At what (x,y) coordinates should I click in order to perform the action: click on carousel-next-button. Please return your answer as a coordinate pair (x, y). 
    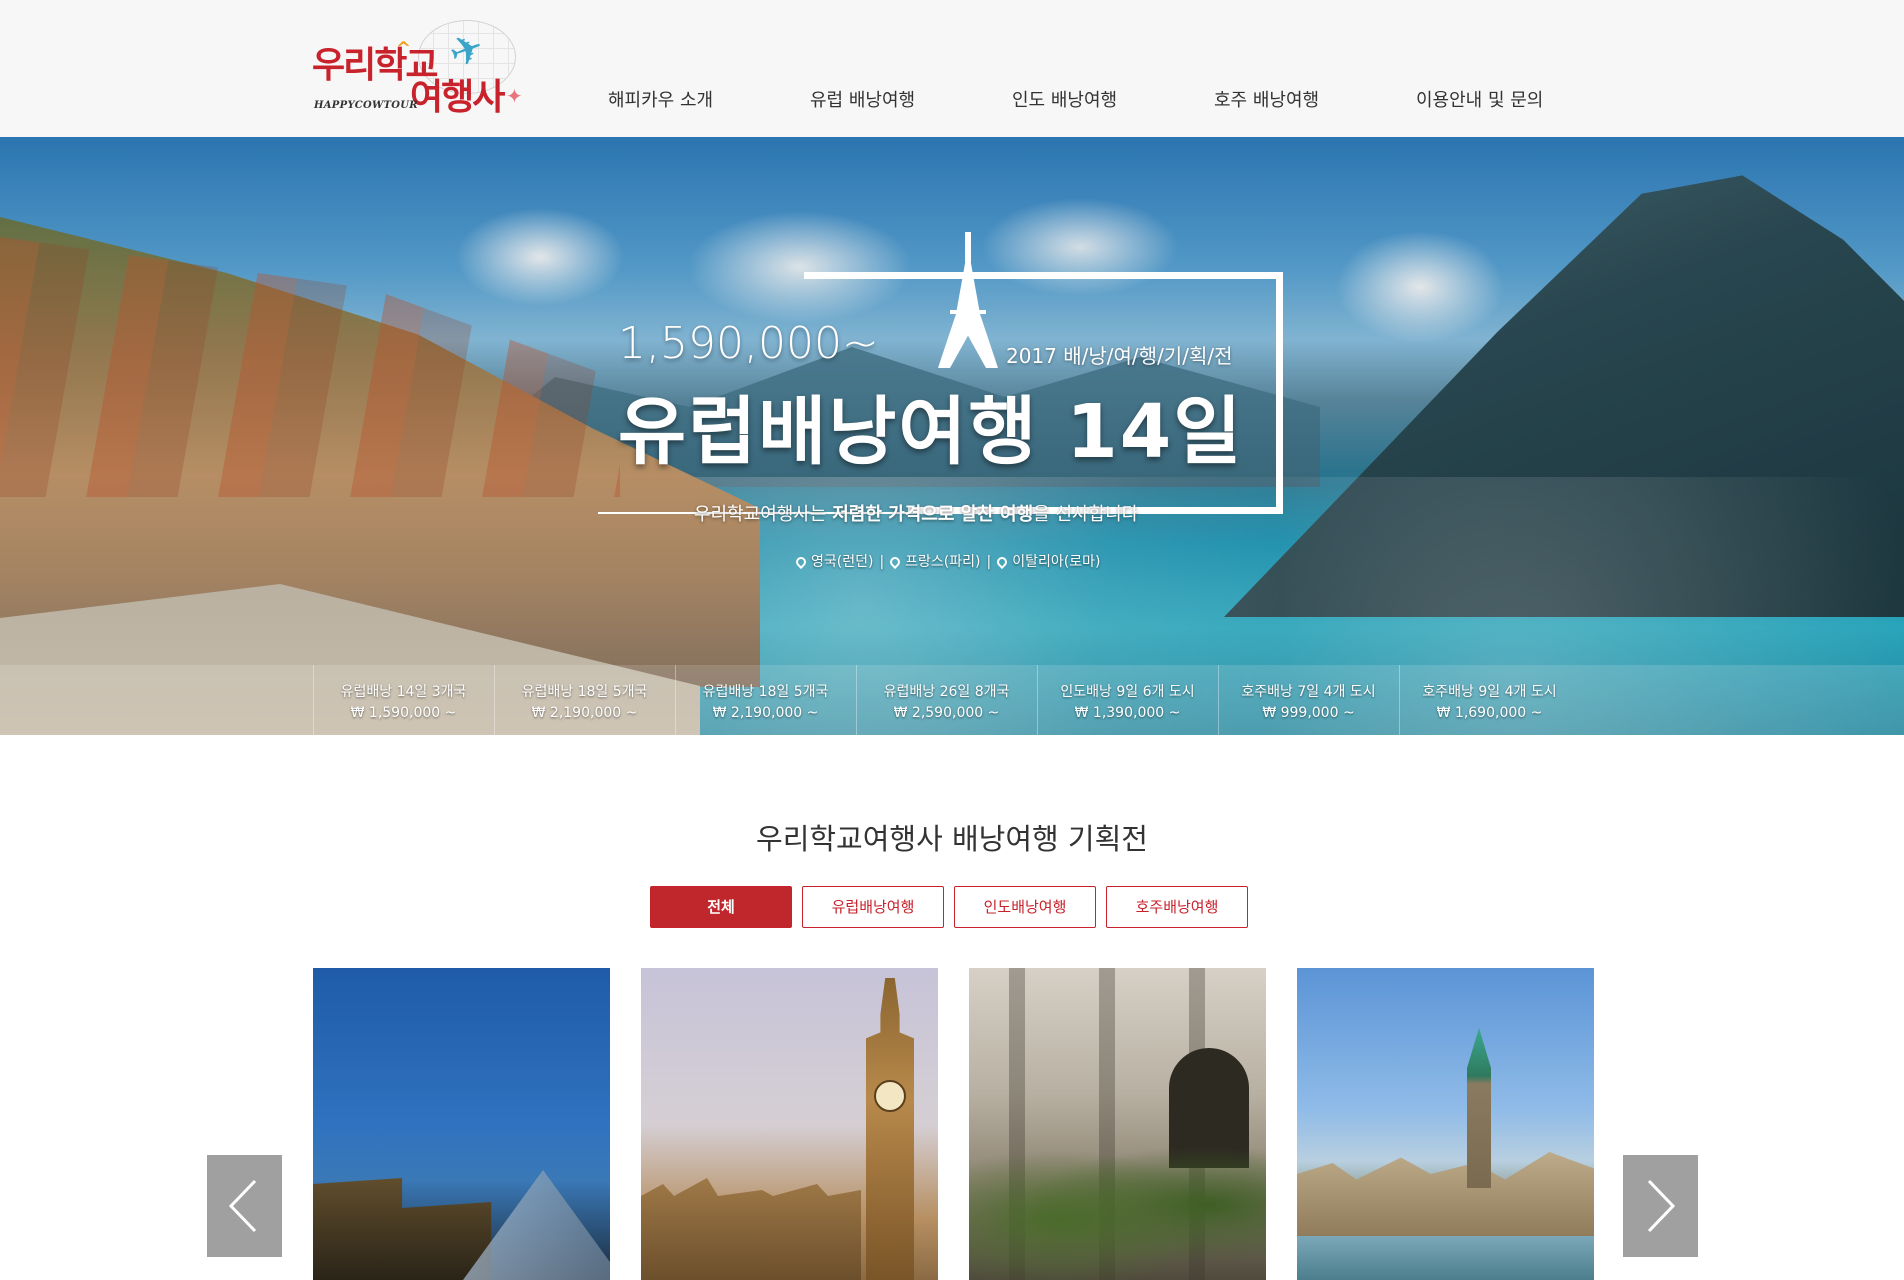
    Looking at the image, I should click on (1660, 1206).